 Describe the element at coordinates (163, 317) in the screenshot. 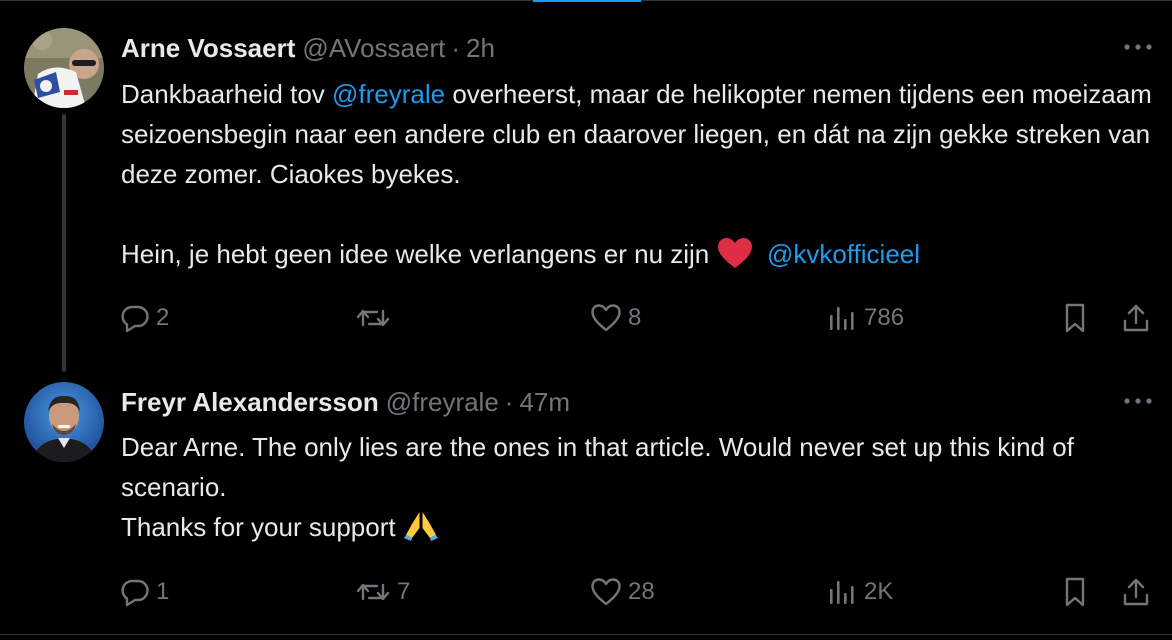

I see `reply-count: 2` at that location.